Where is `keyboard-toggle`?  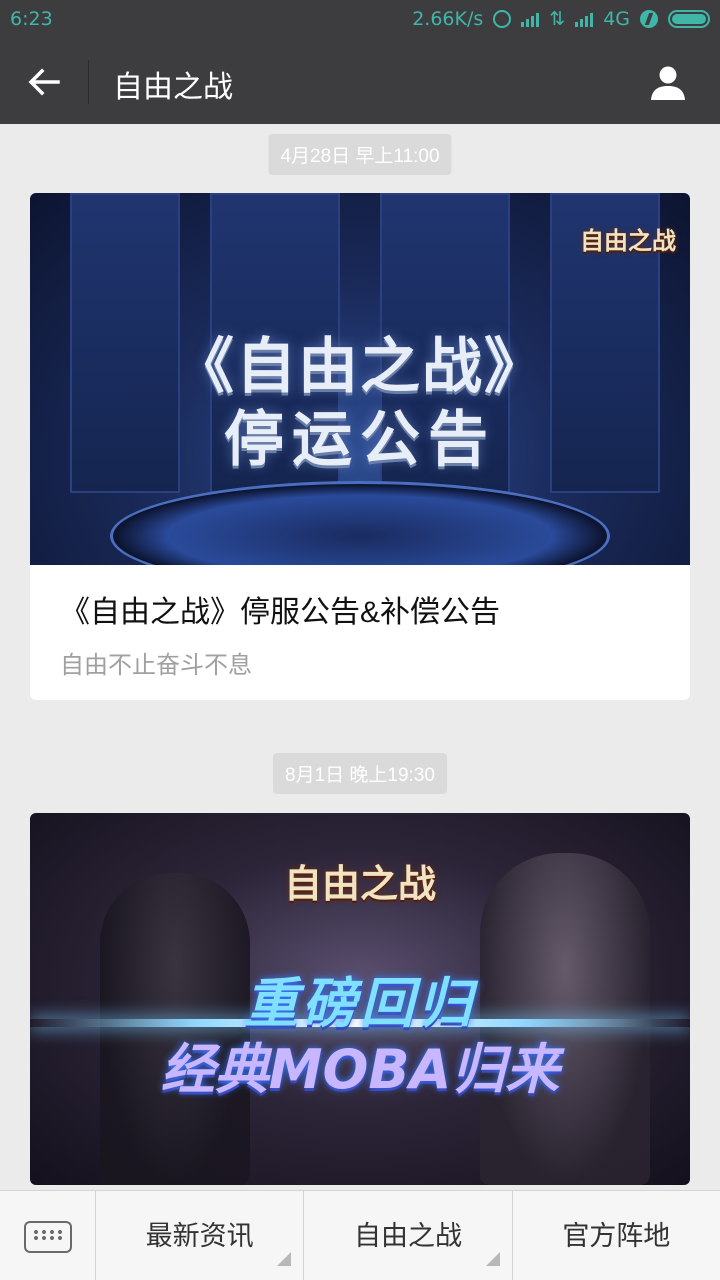 keyboard-toggle is located at coordinates (48, 1235).